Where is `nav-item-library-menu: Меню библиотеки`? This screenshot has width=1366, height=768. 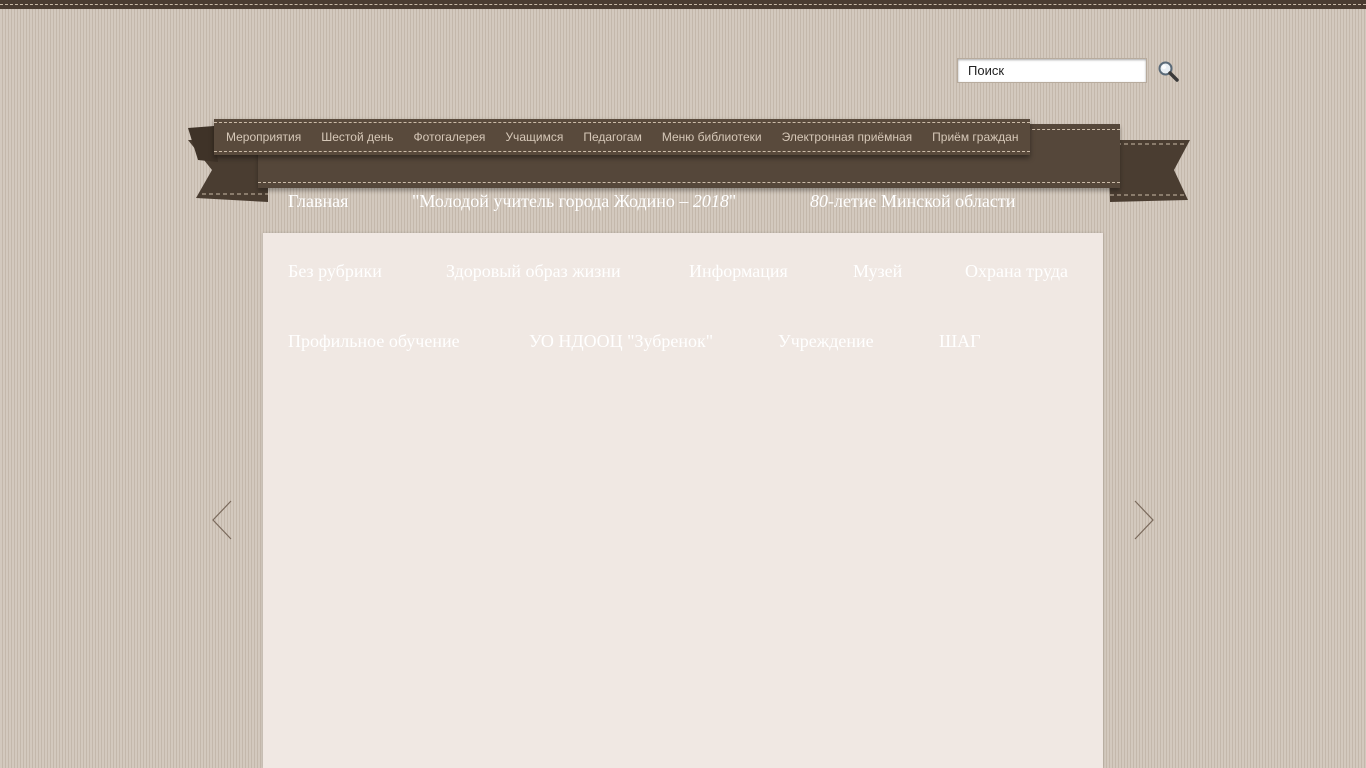
nav-item-library-menu: Меню библиотеки is located at coordinates (712, 137).